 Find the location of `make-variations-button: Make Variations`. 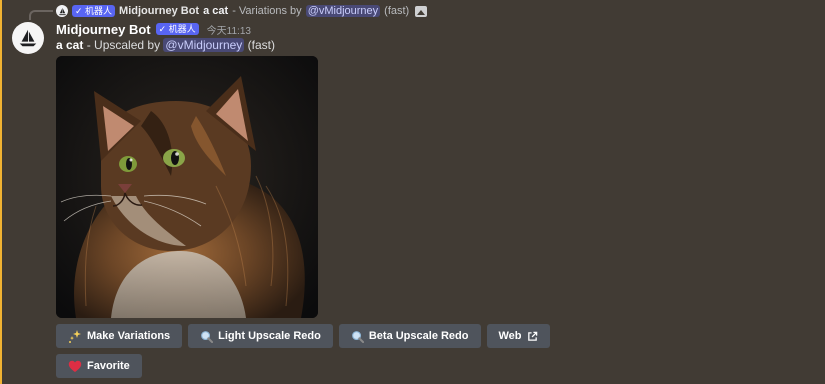

make-variations-button: Make Variations is located at coordinates (119, 336).